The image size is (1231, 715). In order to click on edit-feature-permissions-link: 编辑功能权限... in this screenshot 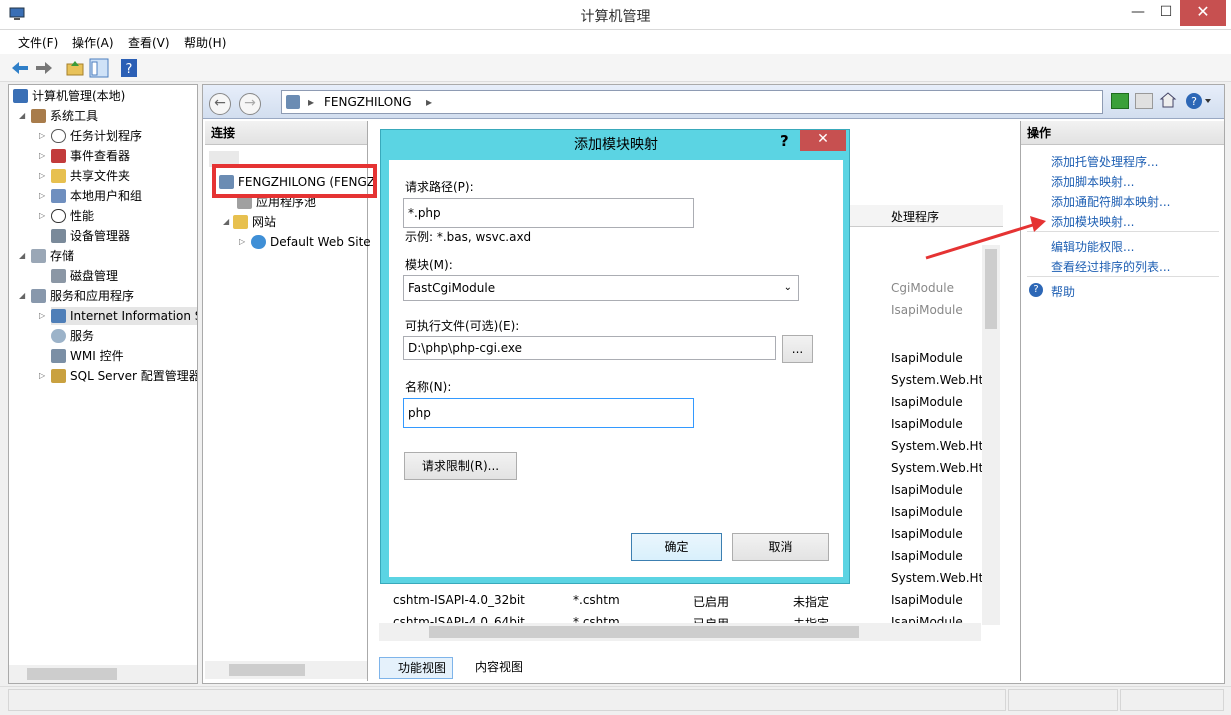, I will do `click(1092, 246)`.